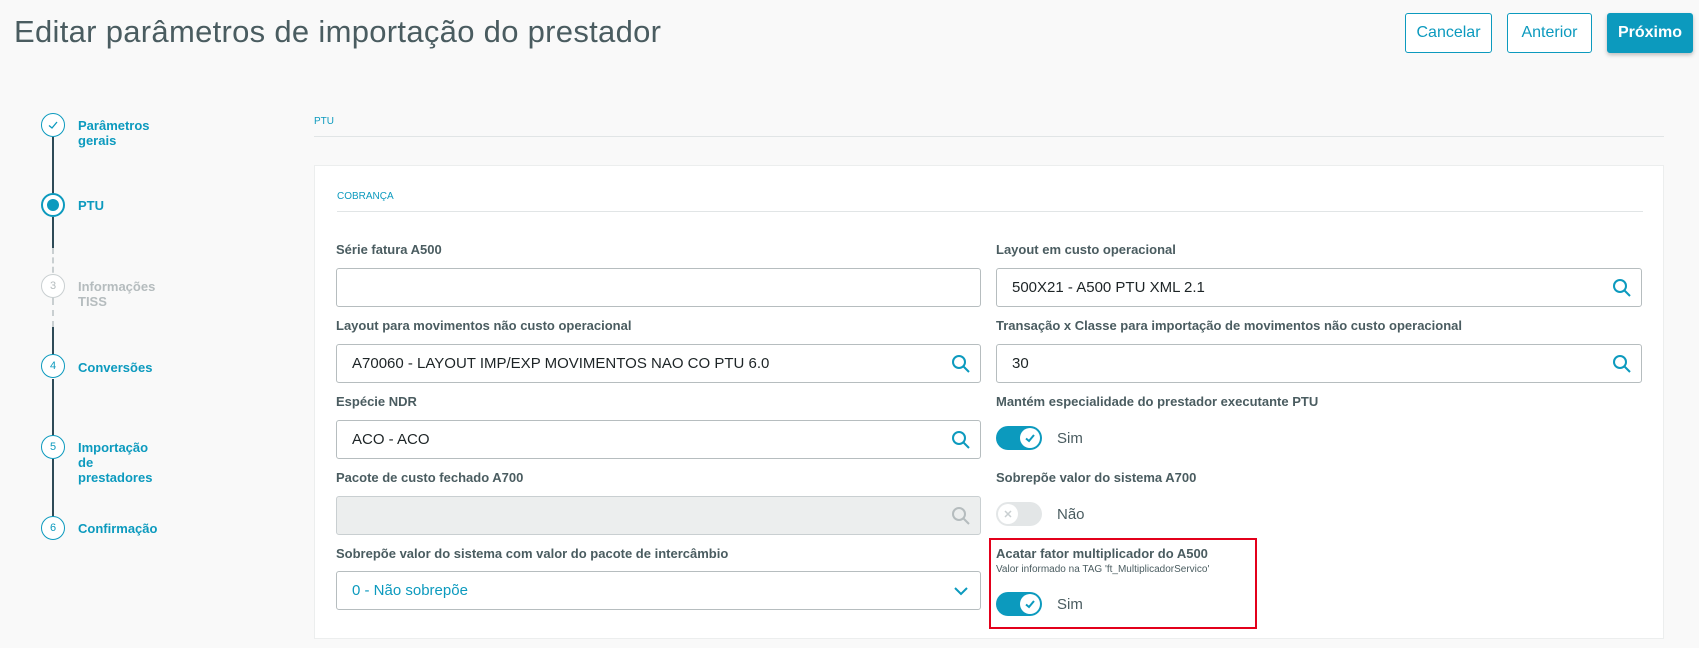 Image resolution: width=1699 pixels, height=648 pixels. Describe the element at coordinates (324, 121) in the screenshot. I see `section-title: PTU` at that location.